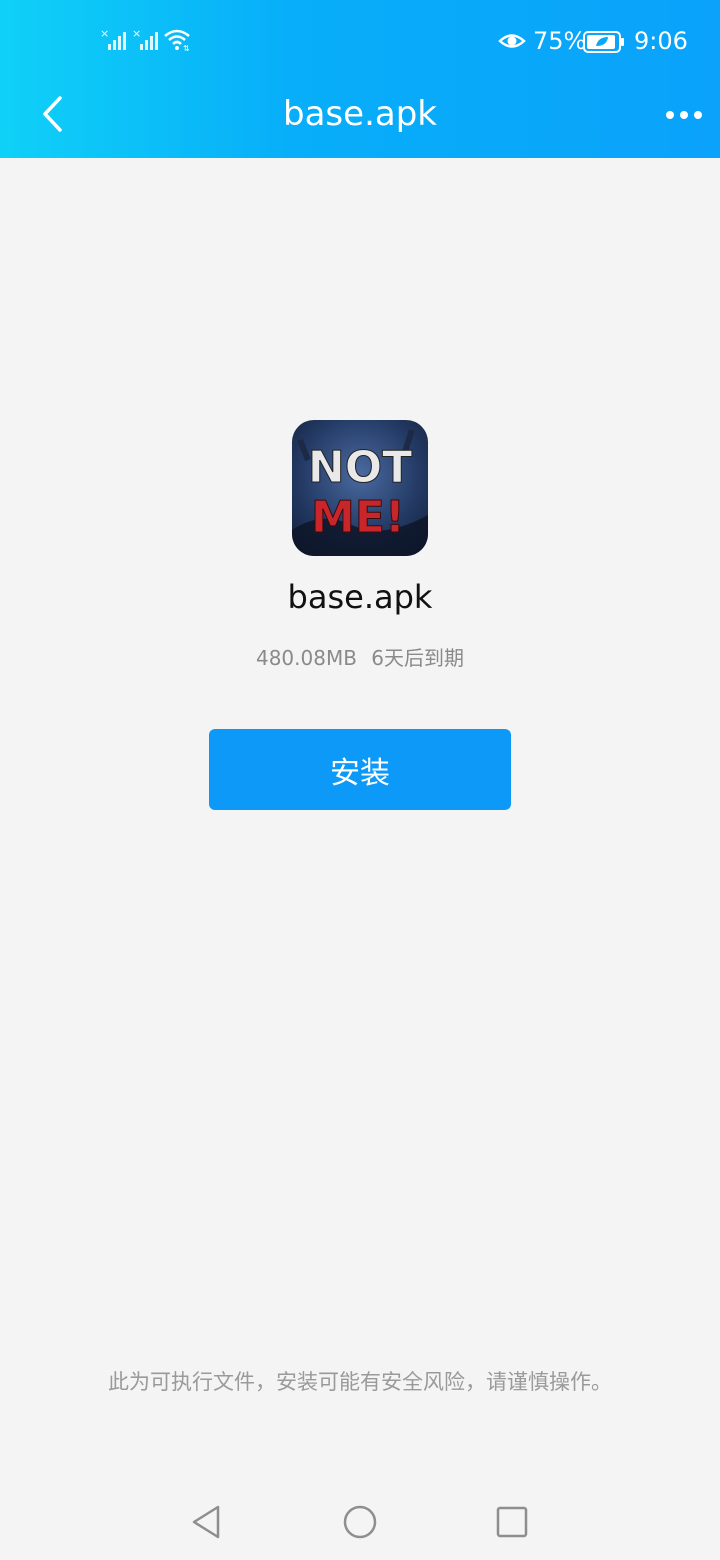  I want to click on battery-percent: 75%, so click(560, 41).